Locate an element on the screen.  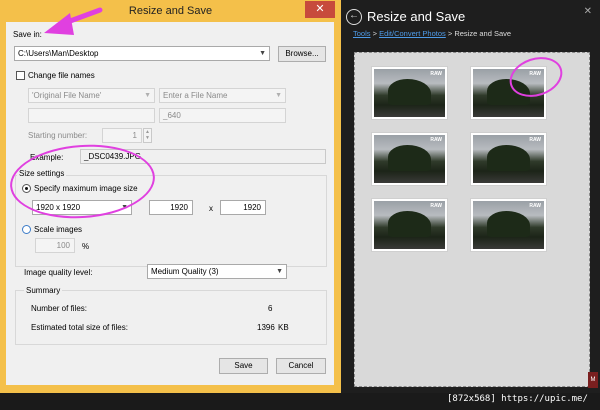
height-input: 1920 is located at coordinates (243, 207).